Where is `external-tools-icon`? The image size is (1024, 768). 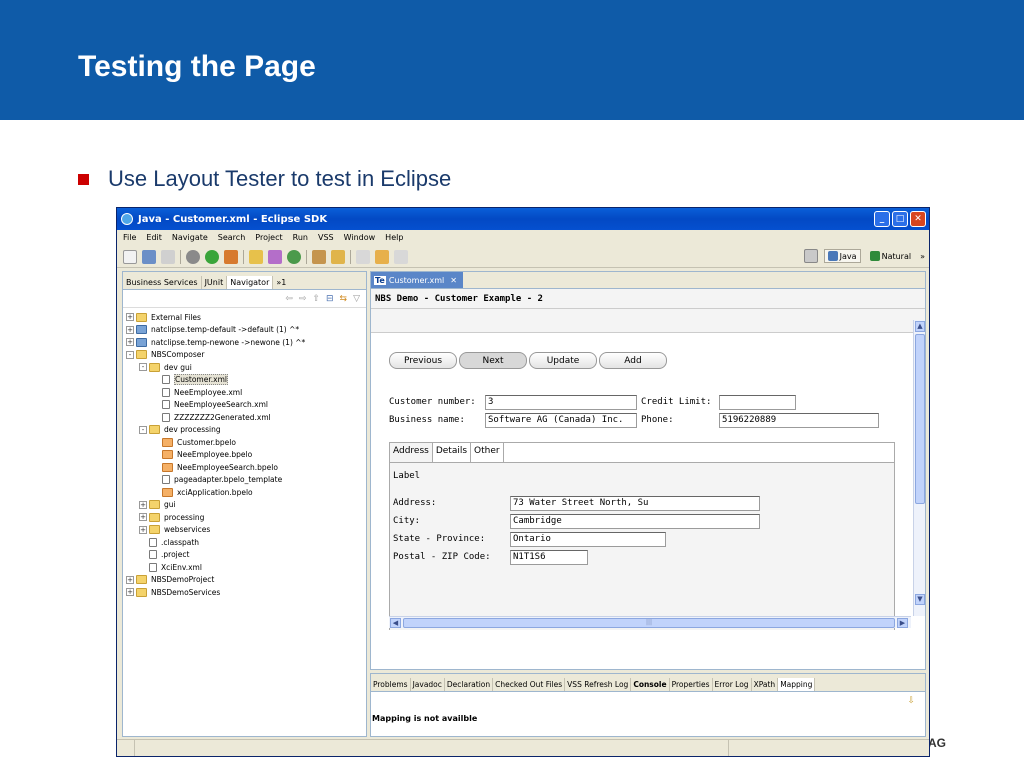
external-tools-icon is located at coordinates (231, 256).